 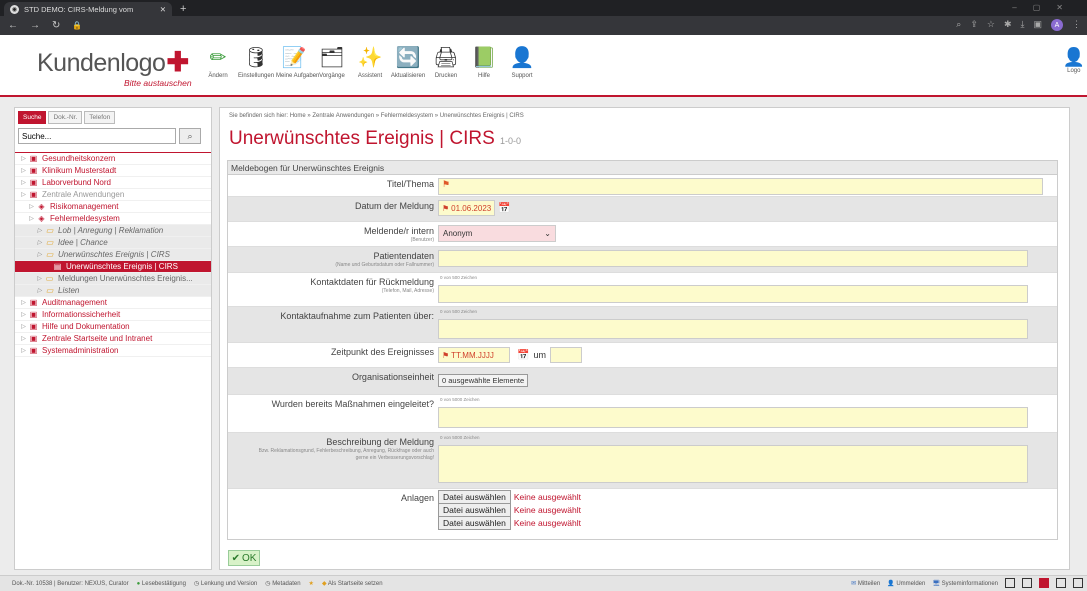 I want to click on status-startseite: ◆ Als Startseite setzen, so click(x=352, y=583).